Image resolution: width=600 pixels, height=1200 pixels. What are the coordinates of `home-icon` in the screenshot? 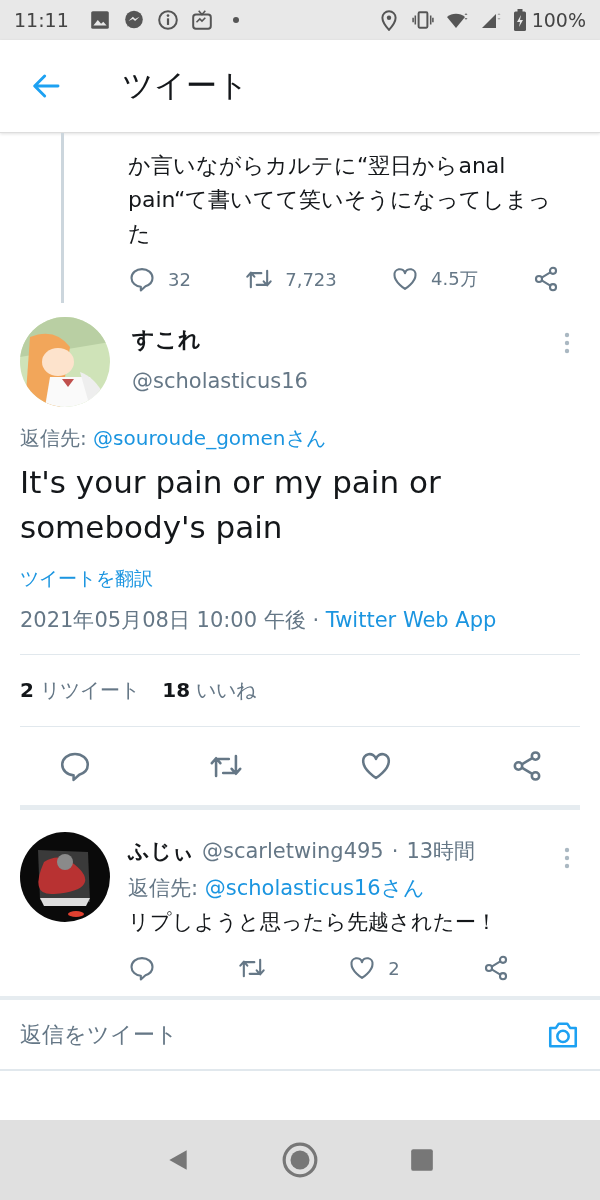 It's located at (300, 1160).